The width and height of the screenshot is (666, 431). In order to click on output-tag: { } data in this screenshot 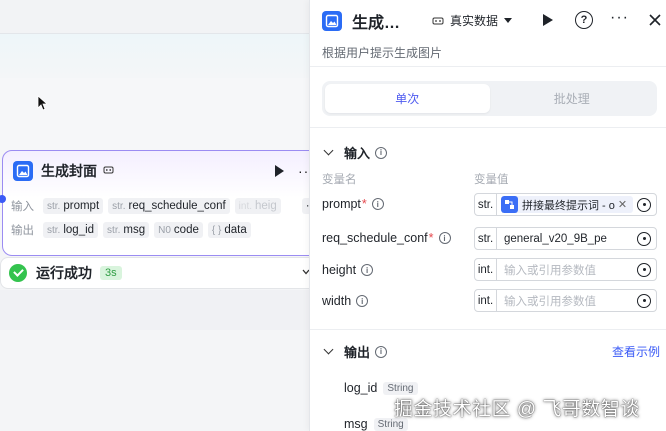, I will do `click(229, 230)`.